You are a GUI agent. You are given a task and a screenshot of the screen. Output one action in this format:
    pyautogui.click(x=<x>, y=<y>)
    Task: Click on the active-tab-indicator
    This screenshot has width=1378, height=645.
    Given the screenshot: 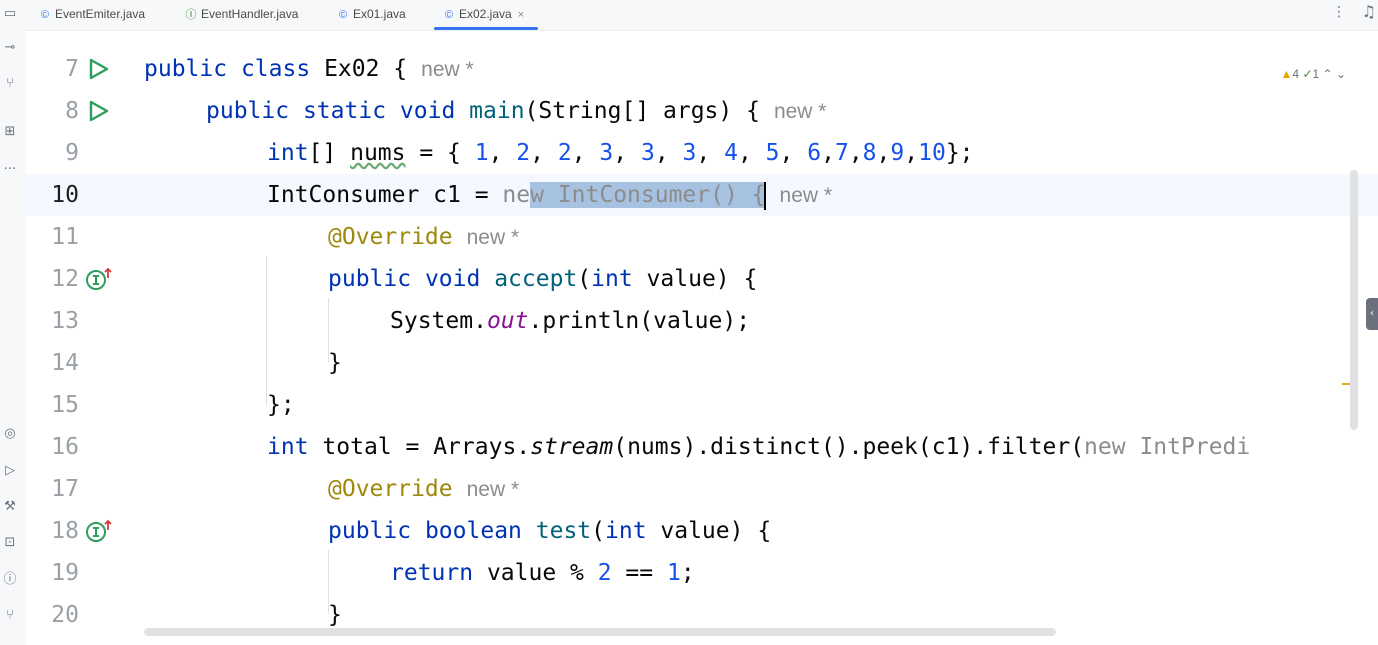 What is the action you would take?
    pyautogui.click(x=486, y=28)
    